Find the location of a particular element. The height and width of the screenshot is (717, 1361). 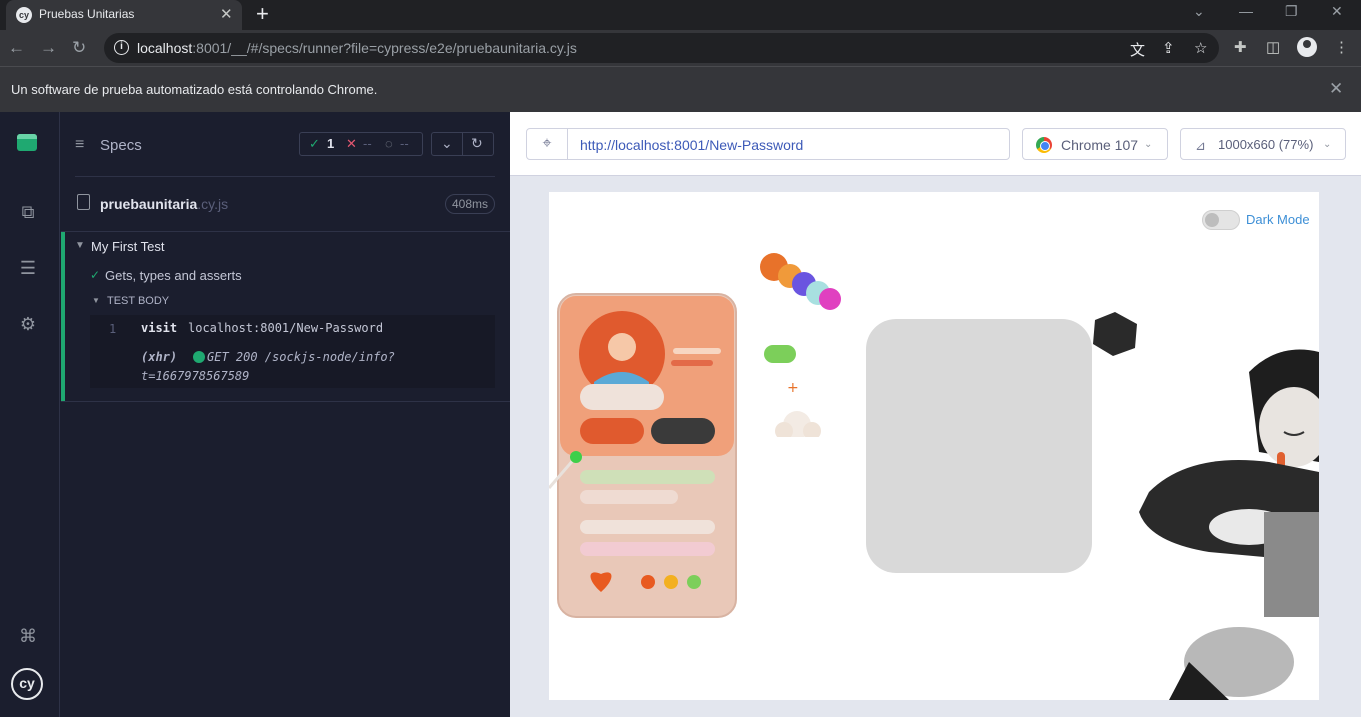

xhr-label: (xhr) is located at coordinates (159, 357).